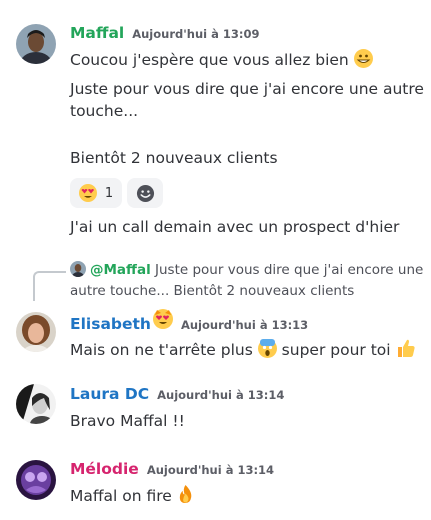 The height and width of the screenshot is (520, 431). What do you see at coordinates (120, 270) in the screenshot?
I see `reply-mention: @Maffal` at bounding box center [120, 270].